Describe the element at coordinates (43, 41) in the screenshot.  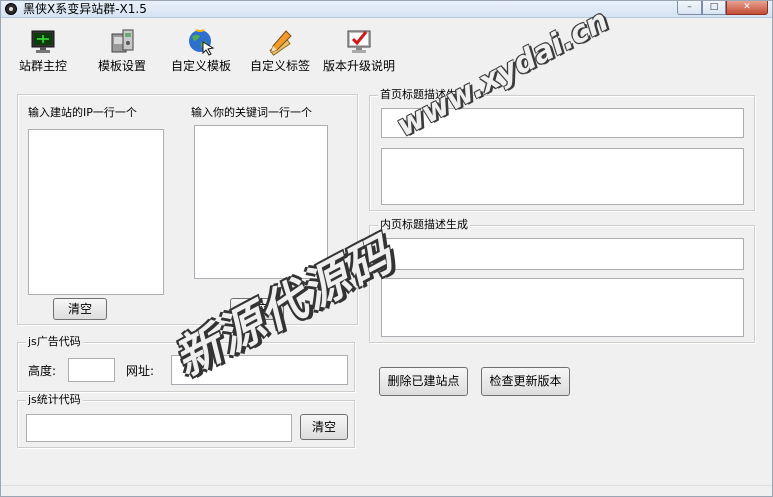
I see `monitor-icon` at that location.